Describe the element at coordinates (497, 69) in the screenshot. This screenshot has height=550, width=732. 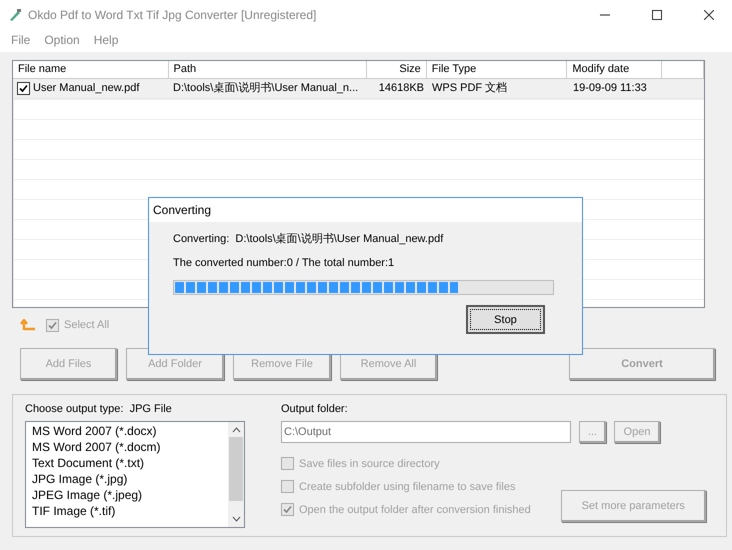
I see `column-header: File Type` at that location.